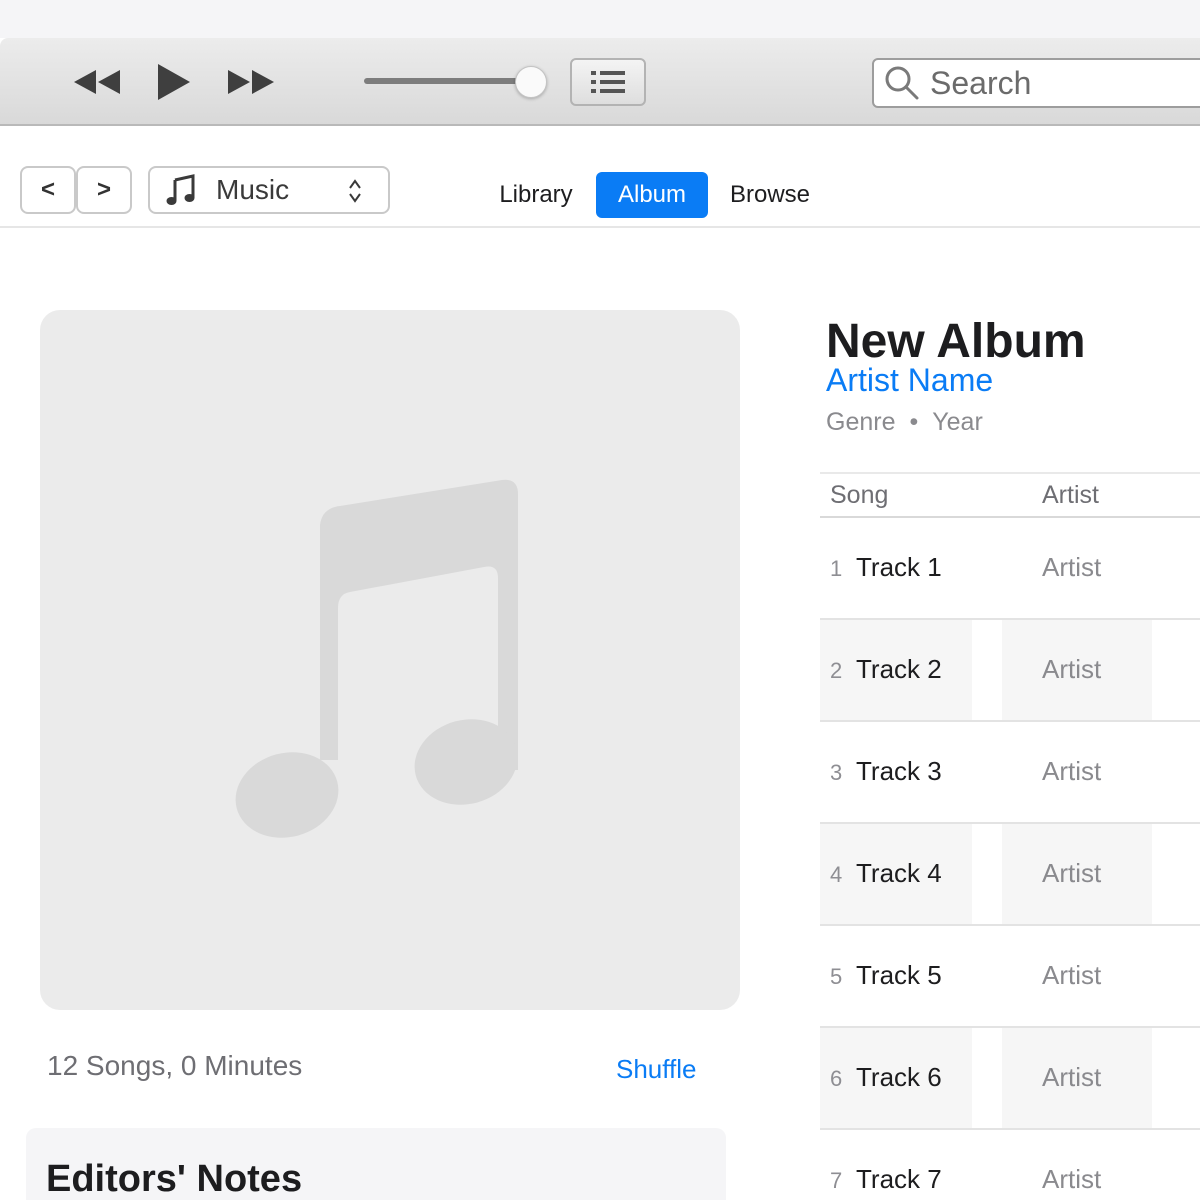 This screenshot has width=1200, height=1200. I want to click on track-title: Track 4, so click(899, 873).